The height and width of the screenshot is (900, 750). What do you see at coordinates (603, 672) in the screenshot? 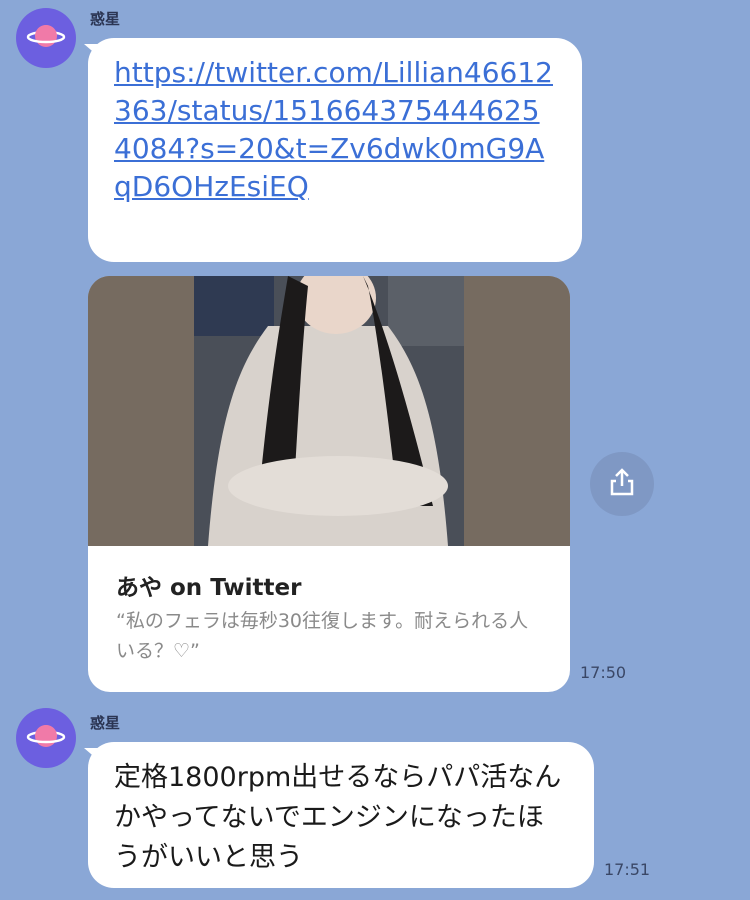
I see `timestamp: 17:50` at bounding box center [603, 672].